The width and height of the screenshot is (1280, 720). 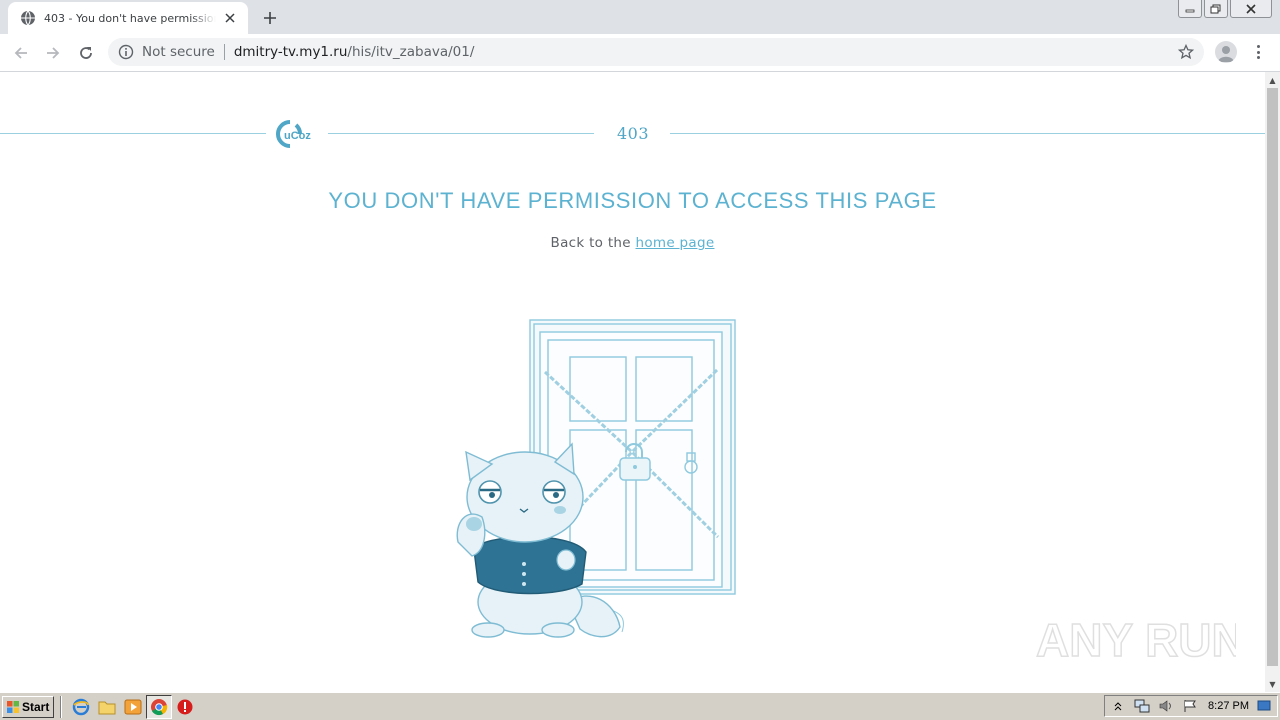 I want to click on new-tab-button, so click(x=270, y=18).